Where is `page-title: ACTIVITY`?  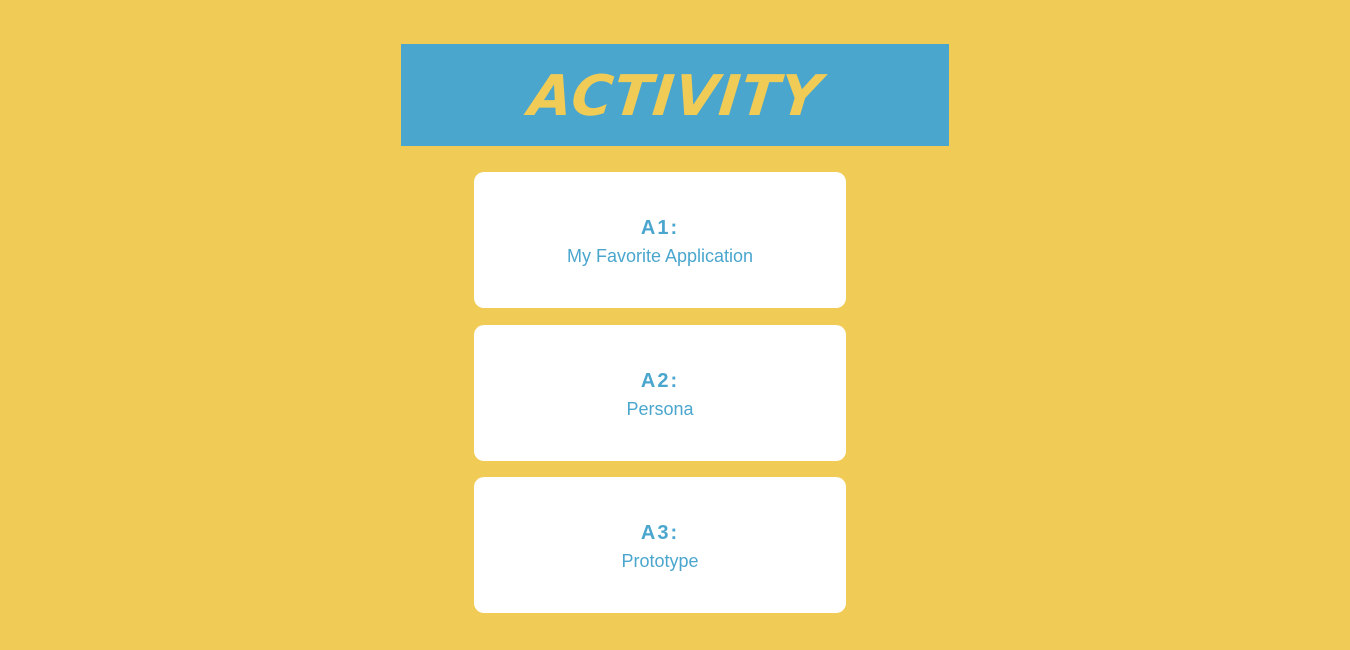
page-title: ACTIVITY is located at coordinates (675, 96).